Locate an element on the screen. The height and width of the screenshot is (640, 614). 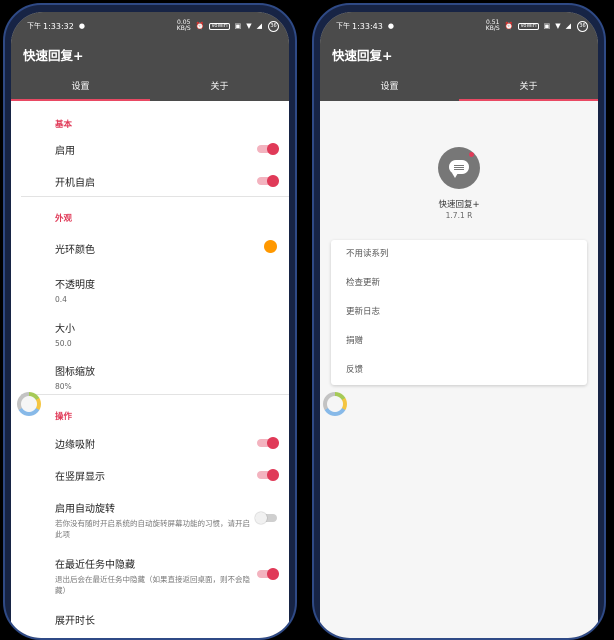
setting-ring-color-label: 光环颜色 is located at coordinates (75, 250).